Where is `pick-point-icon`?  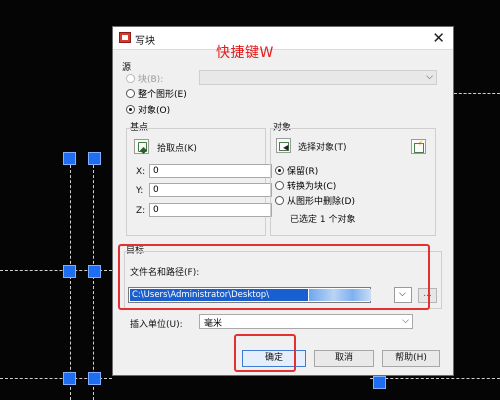
pick-point-icon is located at coordinates (141, 146).